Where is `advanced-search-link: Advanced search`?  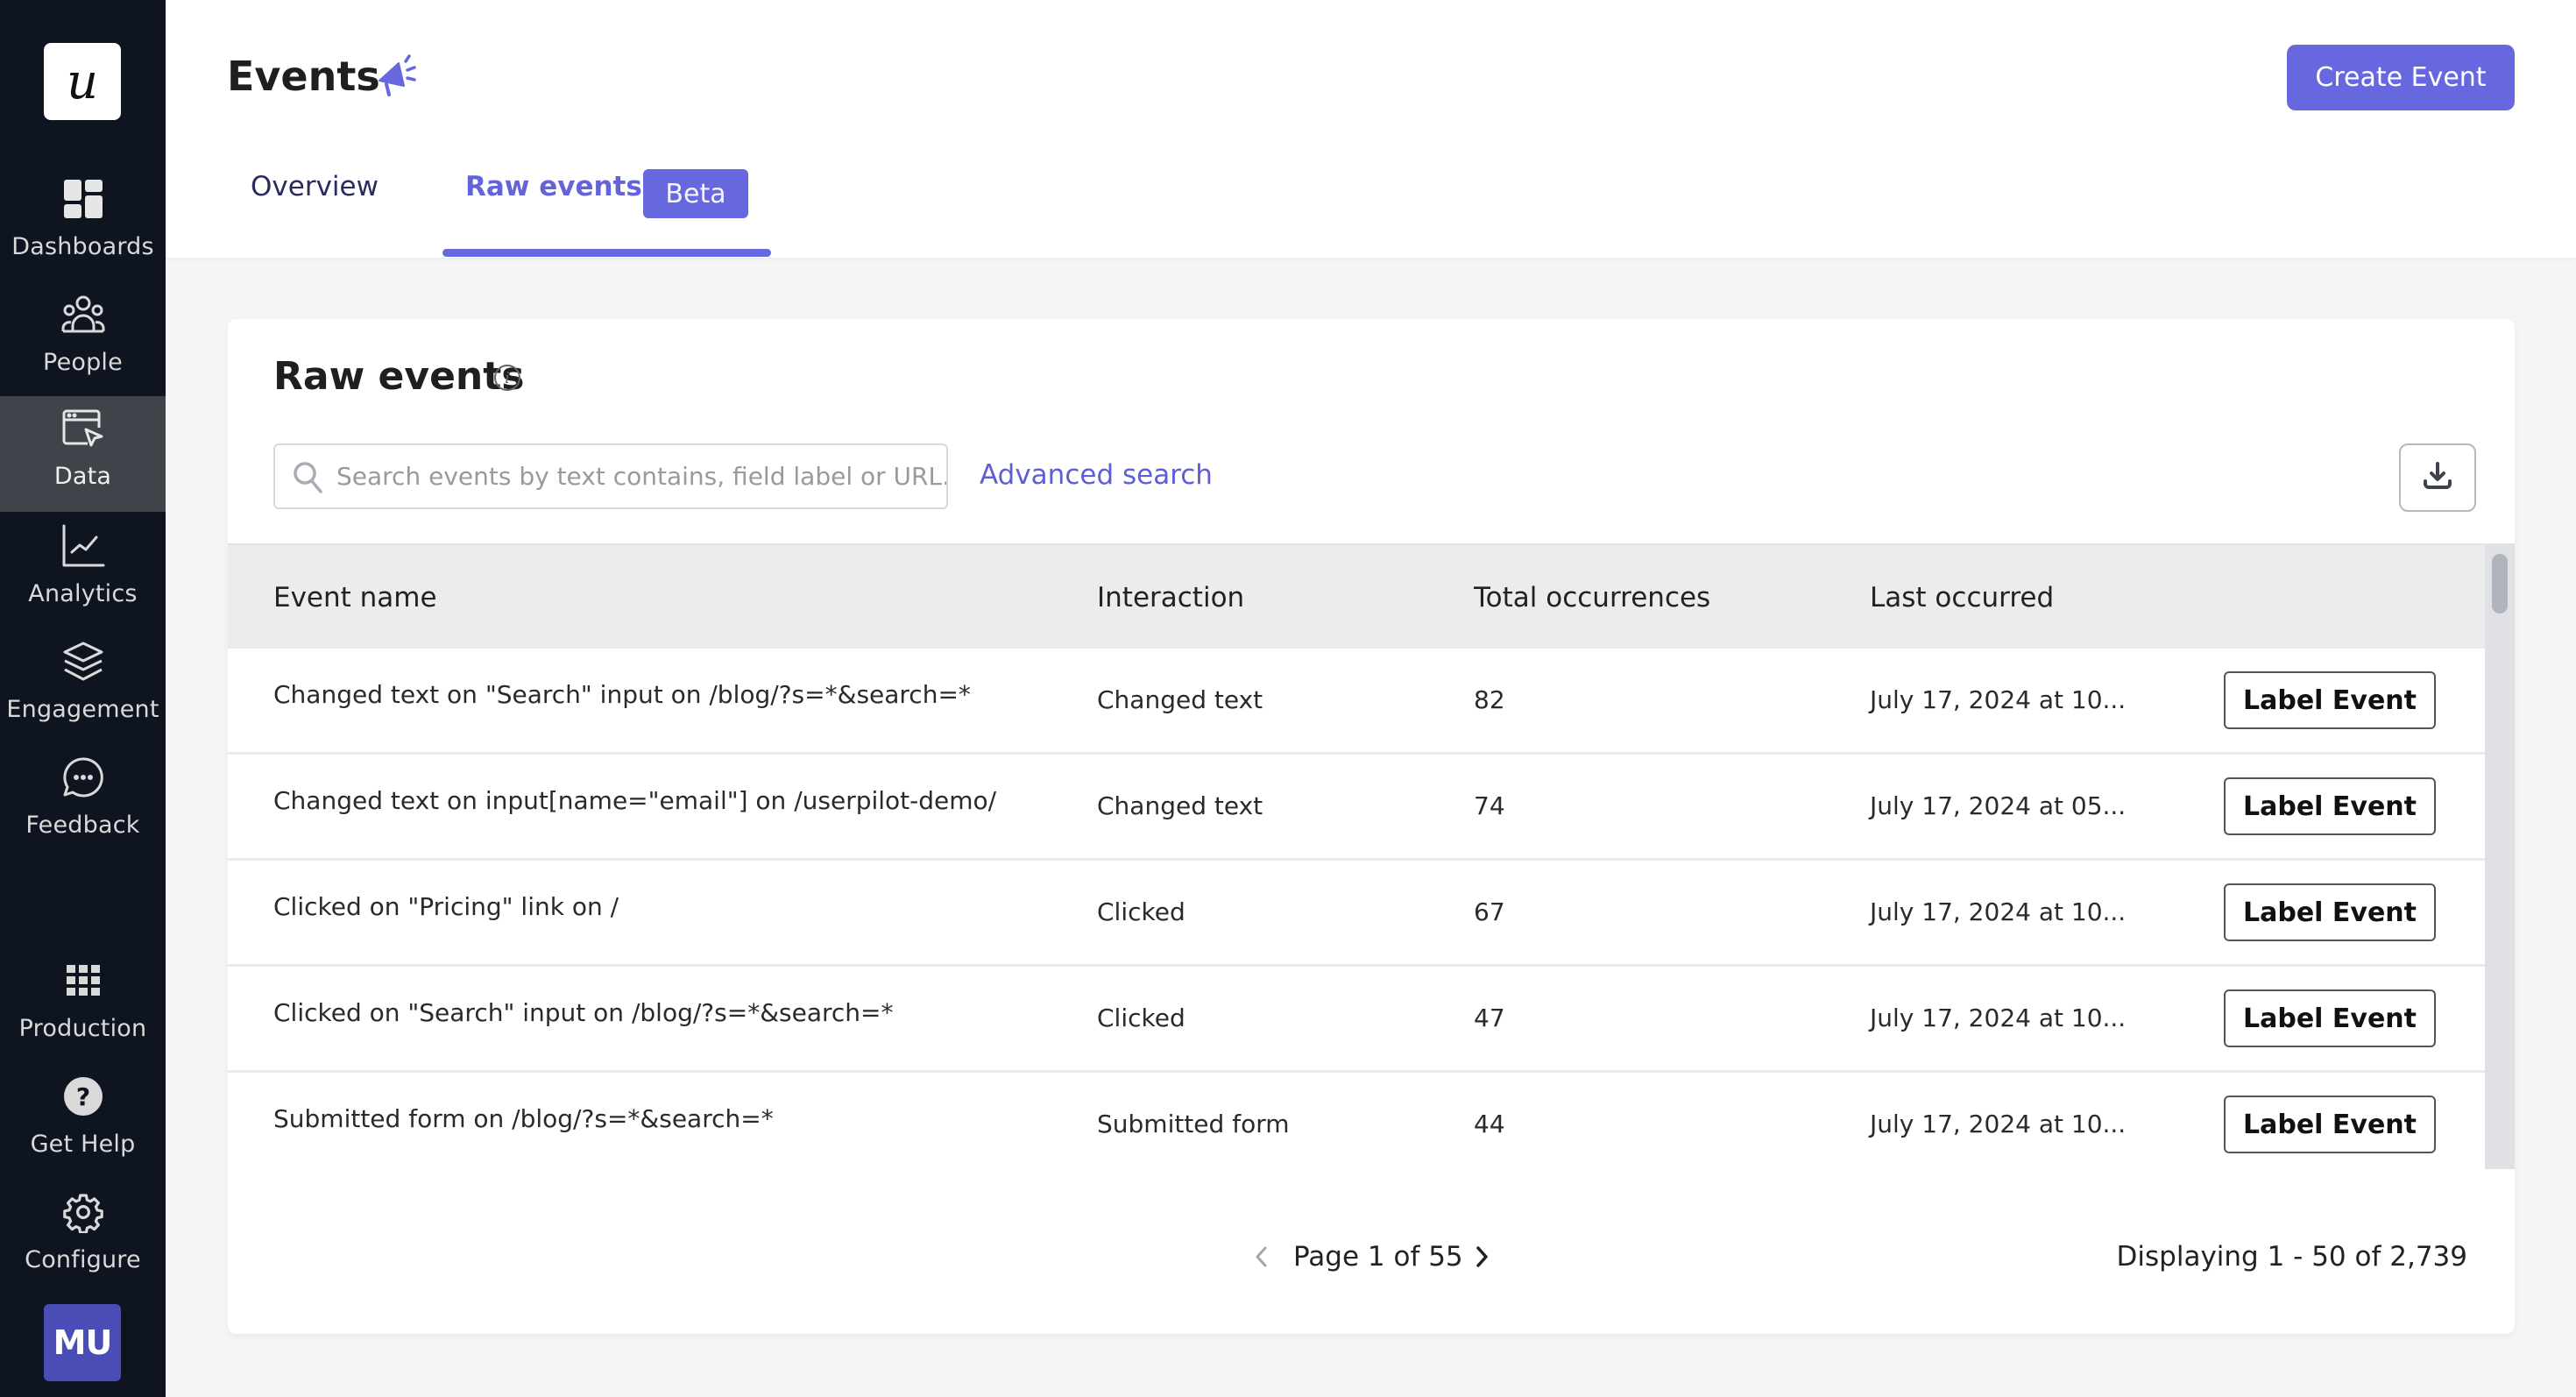 advanced-search-link: Advanced search is located at coordinates (1096, 475).